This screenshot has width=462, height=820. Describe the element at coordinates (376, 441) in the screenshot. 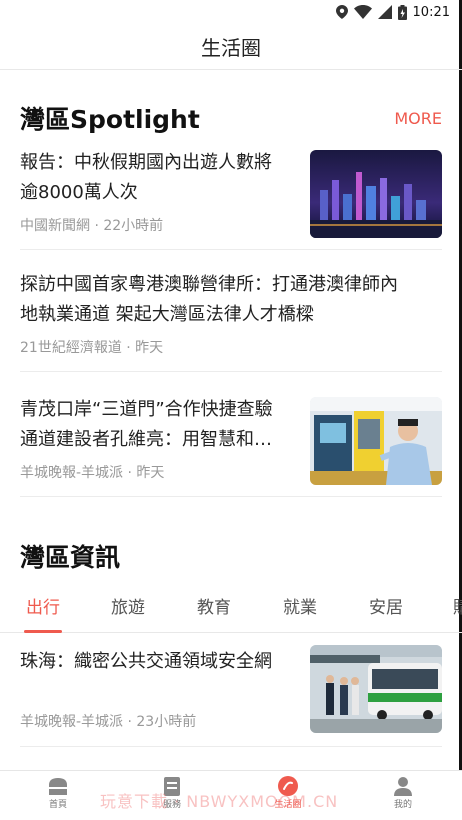

I see `news-thumbnail-customs-officer` at that location.